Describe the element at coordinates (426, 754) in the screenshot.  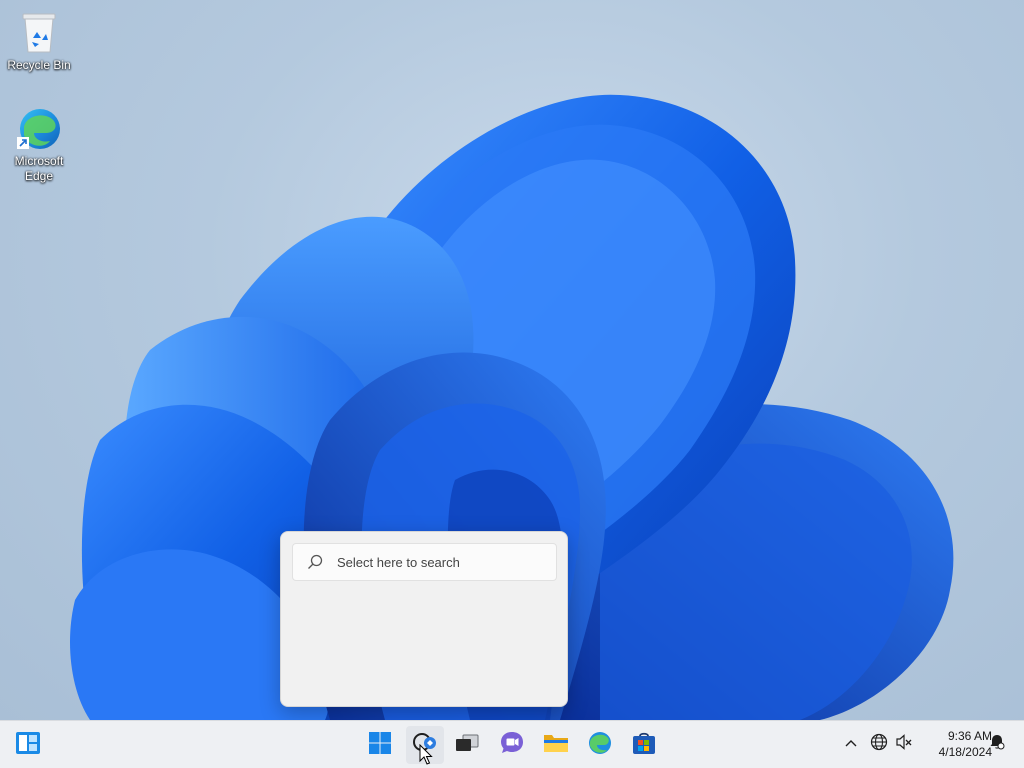
I see `mouse-cursor` at that location.